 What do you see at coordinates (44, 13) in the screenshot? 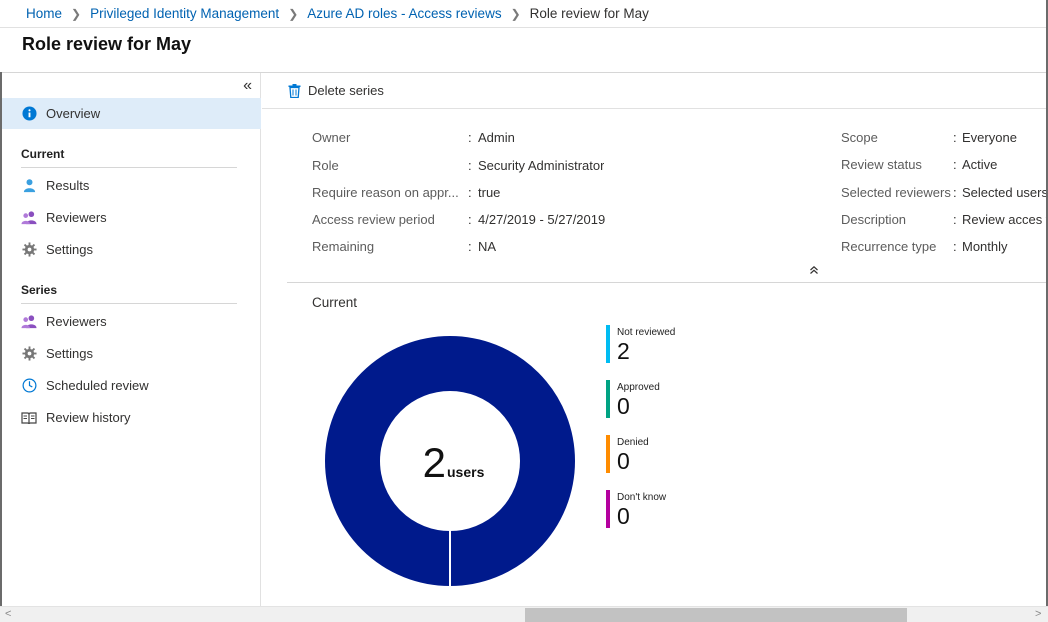
I see `breadcrumb-home-link: Home` at bounding box center [44, 13].